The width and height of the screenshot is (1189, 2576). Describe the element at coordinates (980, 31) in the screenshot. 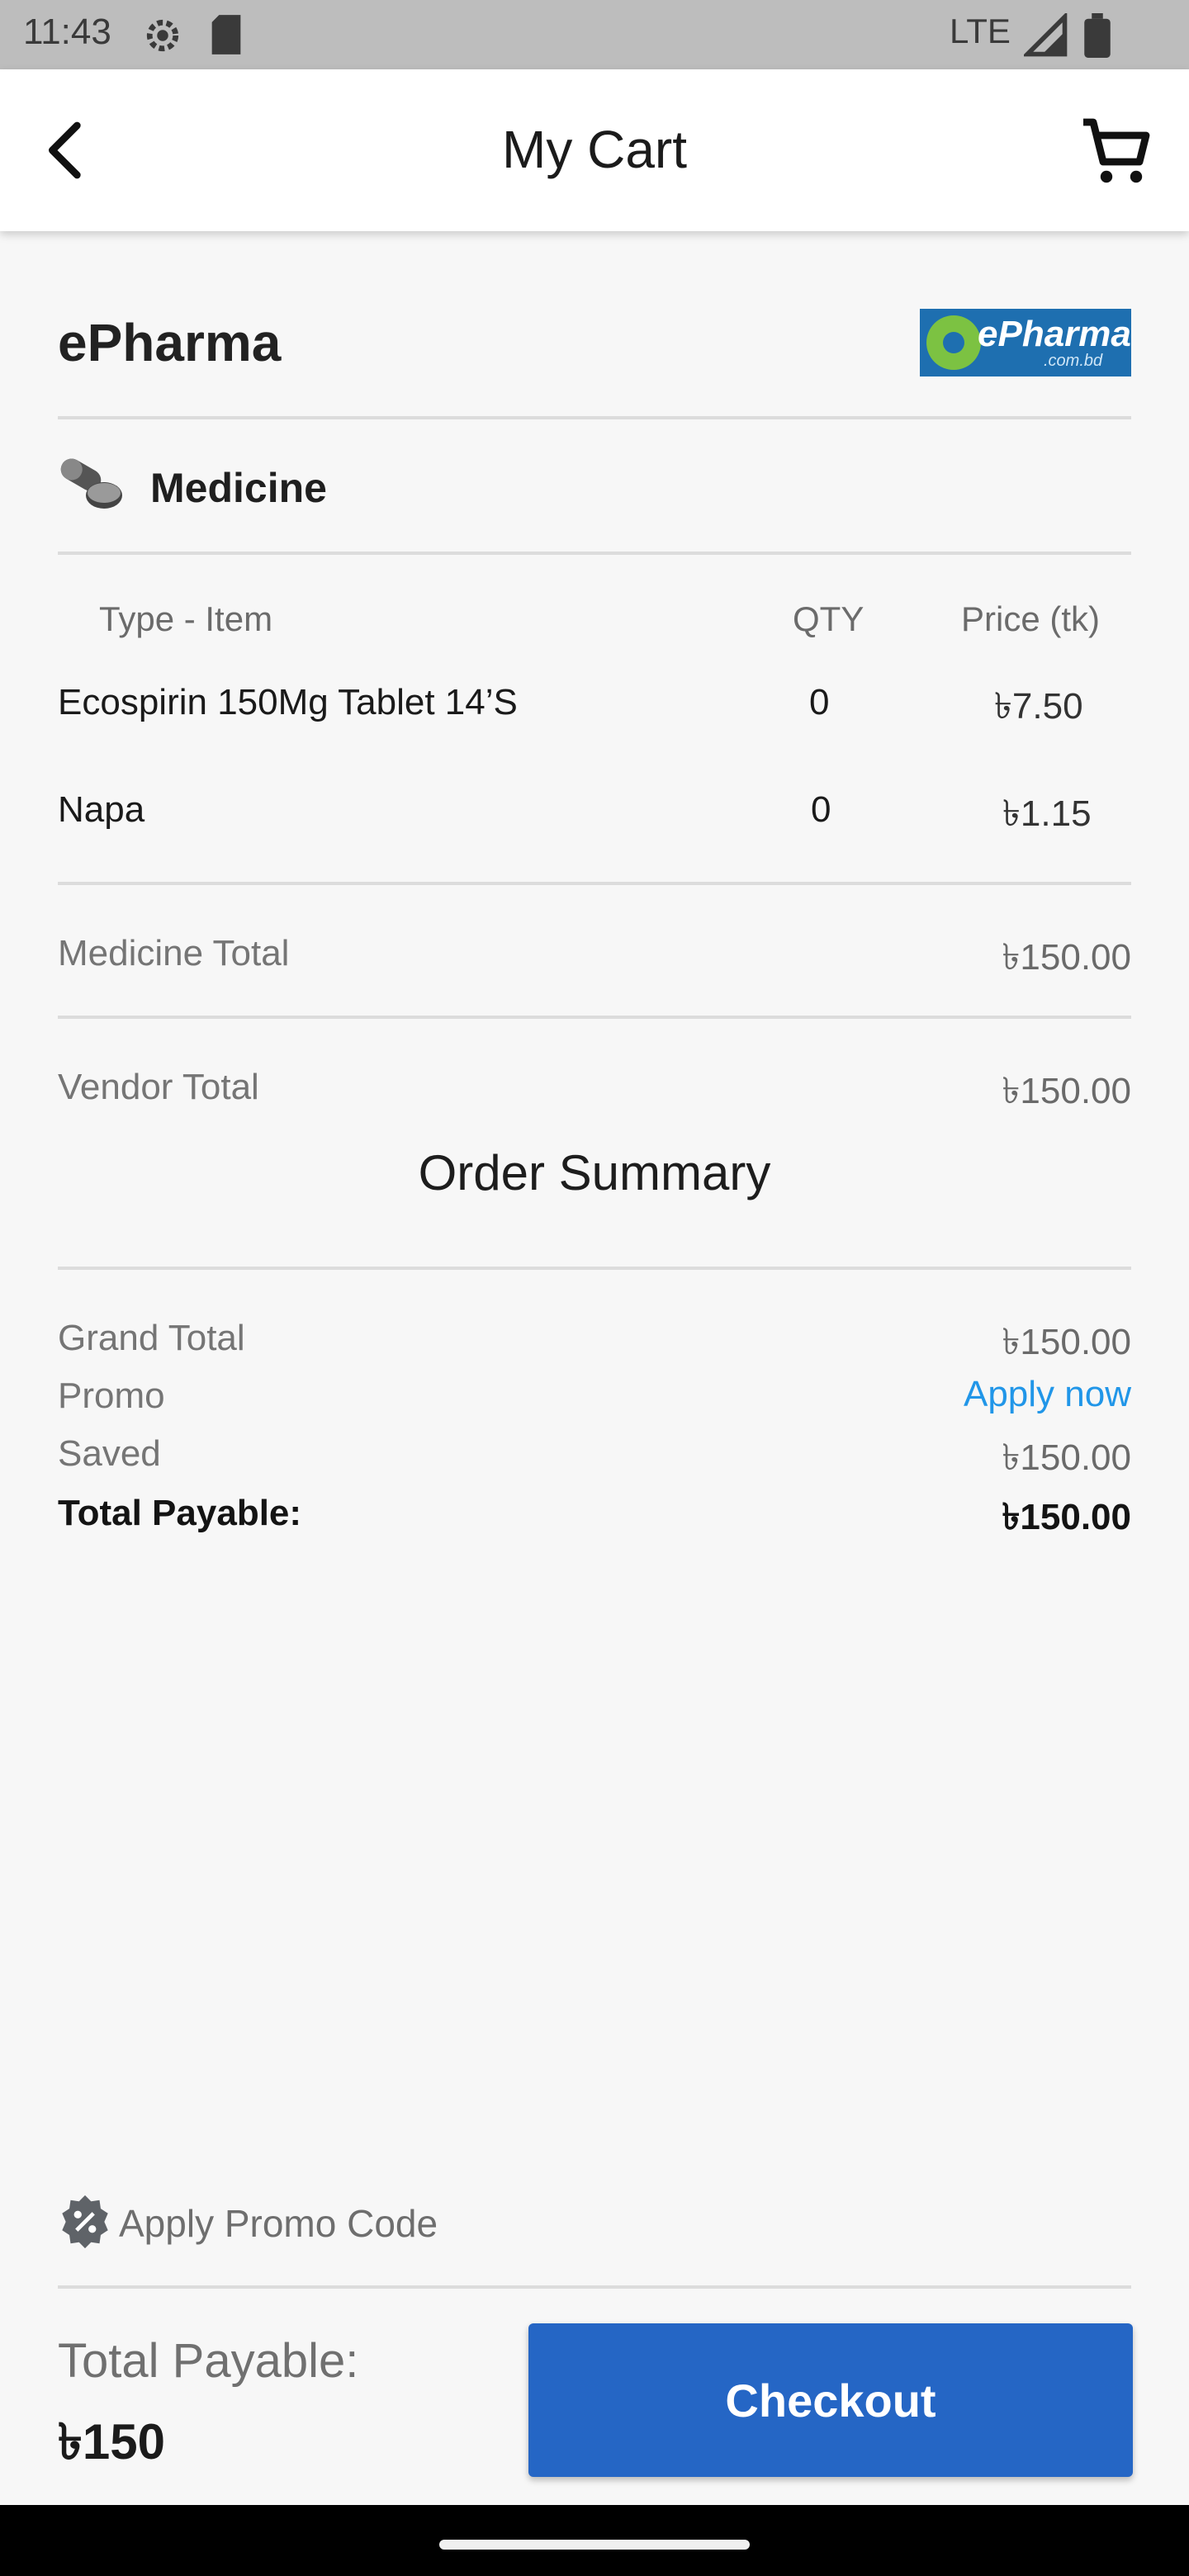

I see `network-type: LTE` at that location.